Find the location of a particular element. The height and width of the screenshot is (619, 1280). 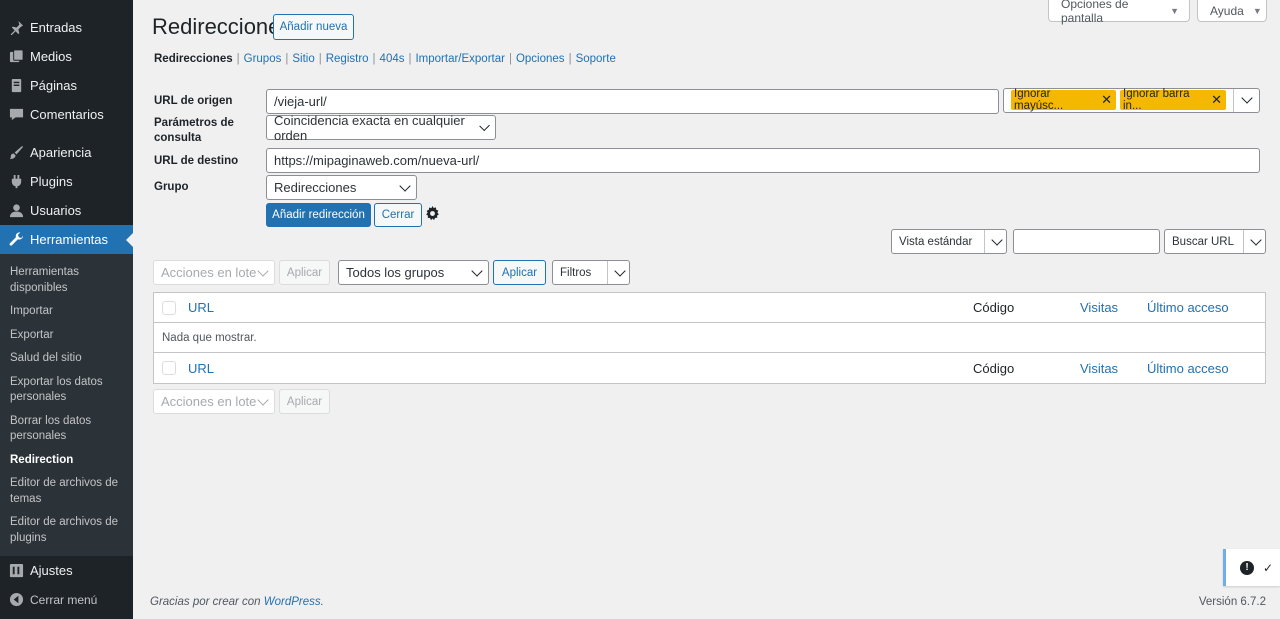

search-input is located at coordinates (1086, 241).